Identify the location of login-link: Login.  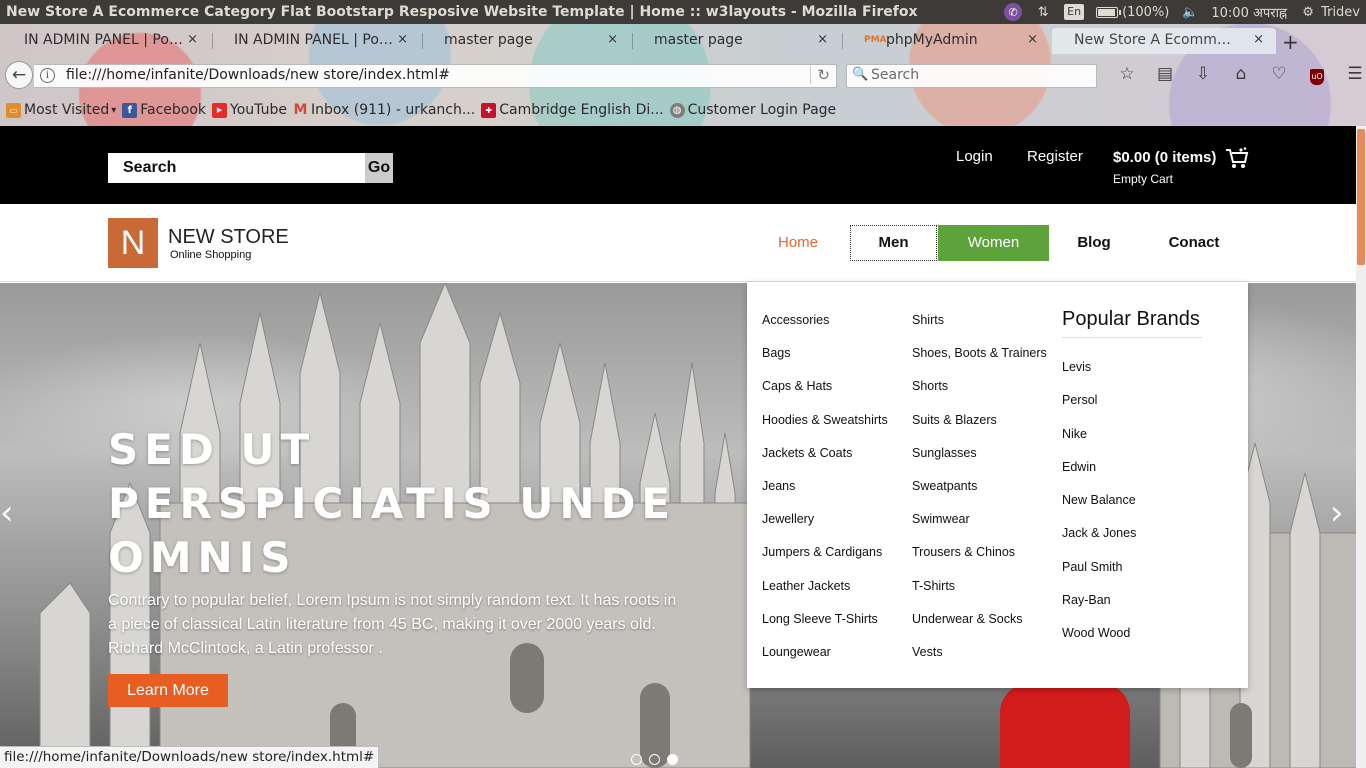
(974, 156).